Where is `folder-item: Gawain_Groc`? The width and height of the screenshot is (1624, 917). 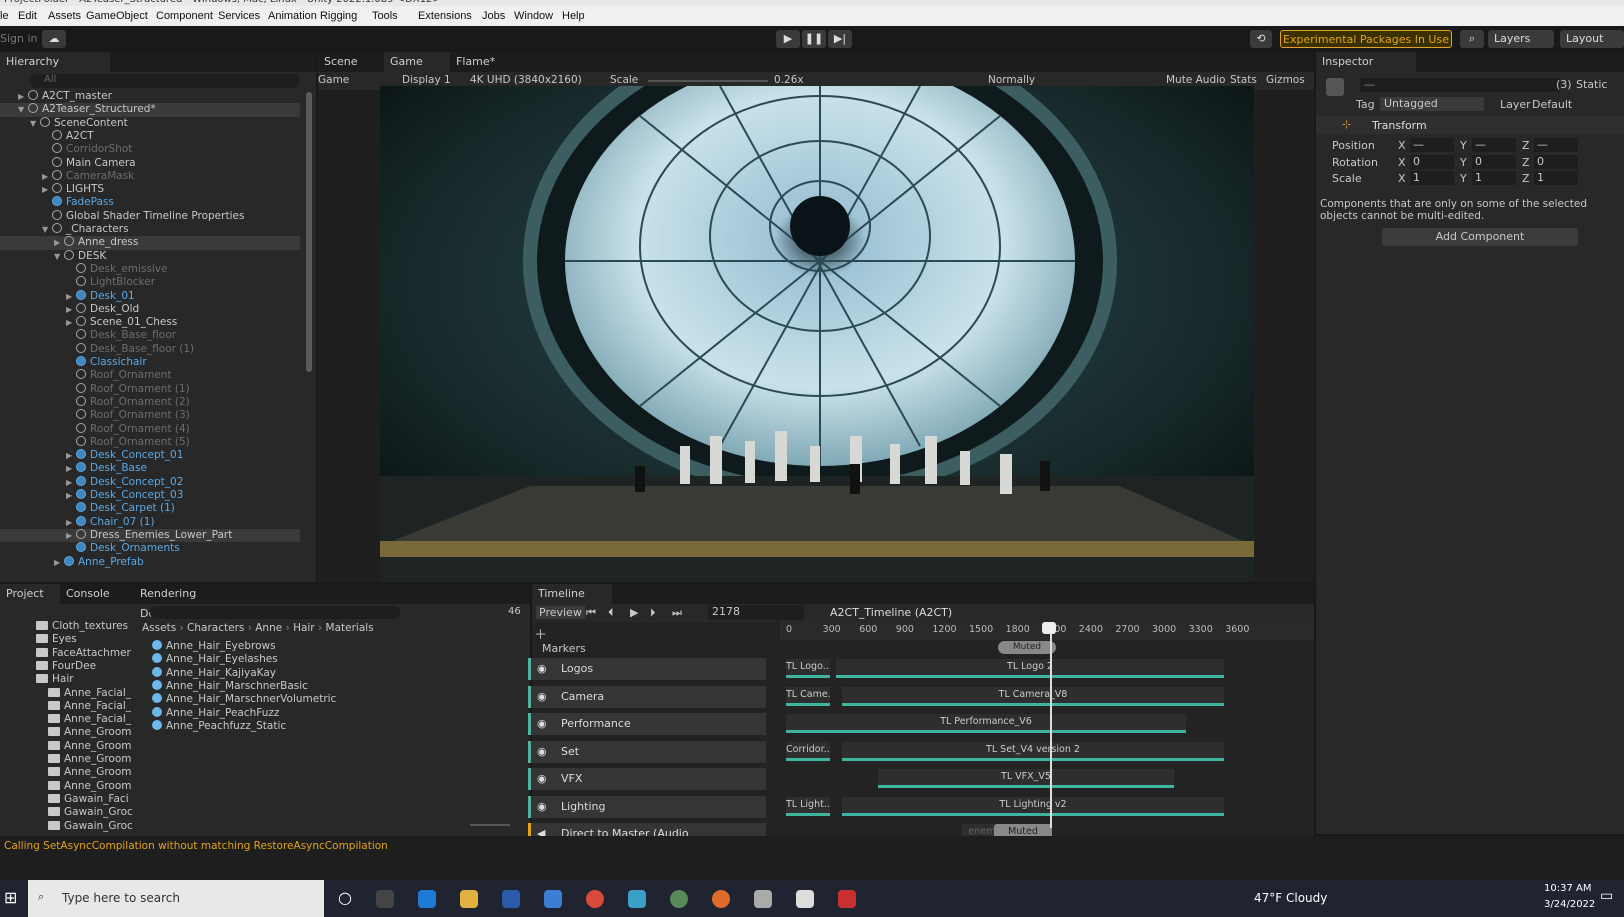
folder-item: Gawain_Groc is located at coordinates (66, 812).